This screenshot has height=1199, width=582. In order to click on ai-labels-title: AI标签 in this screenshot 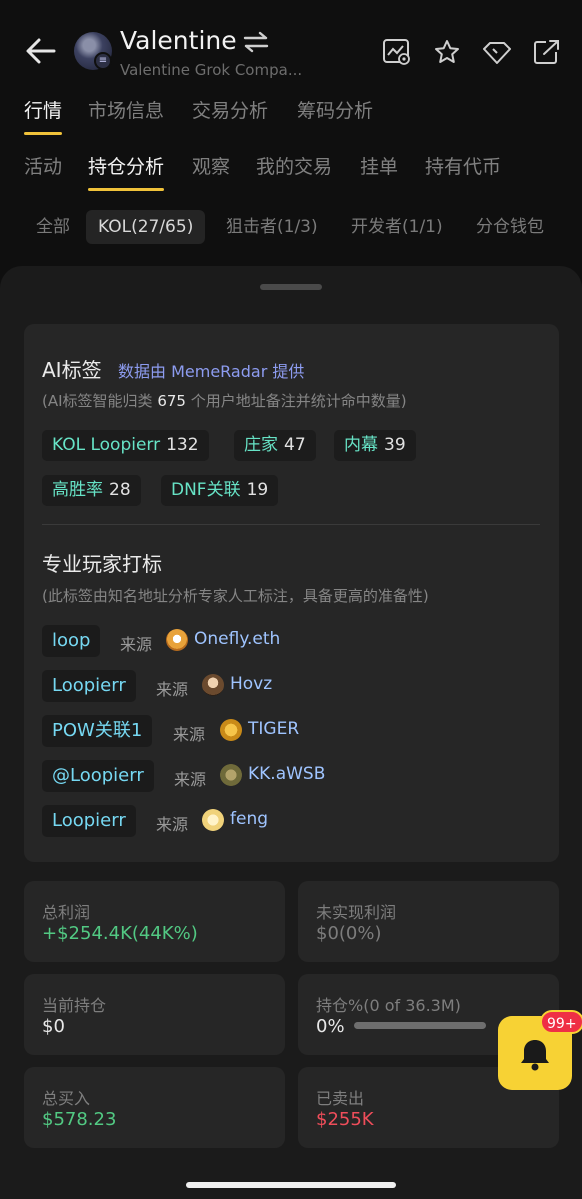, I will do `click(72, 370)`.